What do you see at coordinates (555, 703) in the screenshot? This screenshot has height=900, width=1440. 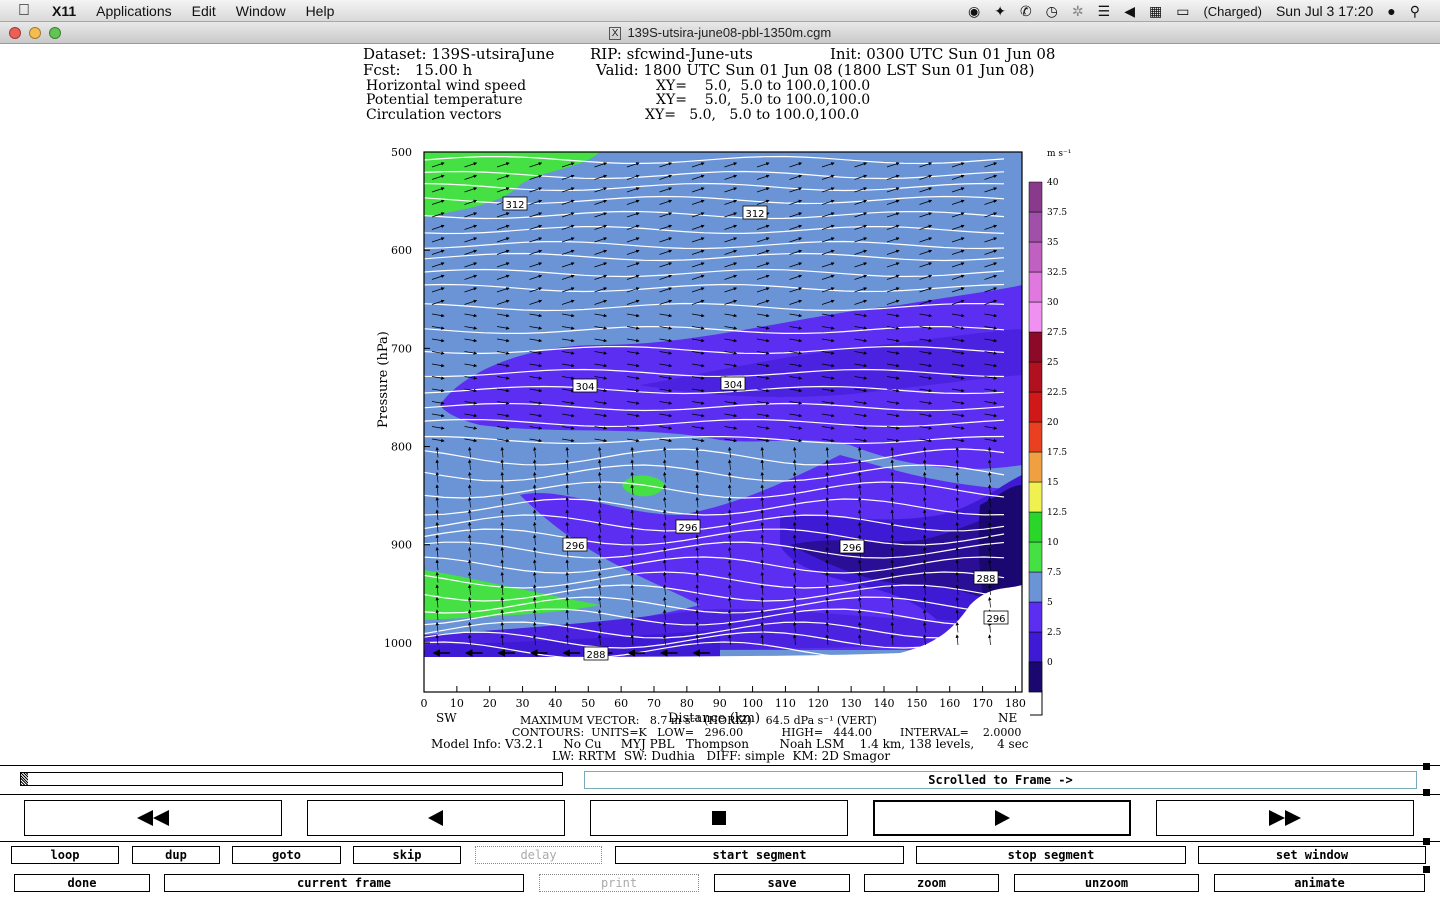 I see `x-tick-label: 40` at bounding box center [555, 703].